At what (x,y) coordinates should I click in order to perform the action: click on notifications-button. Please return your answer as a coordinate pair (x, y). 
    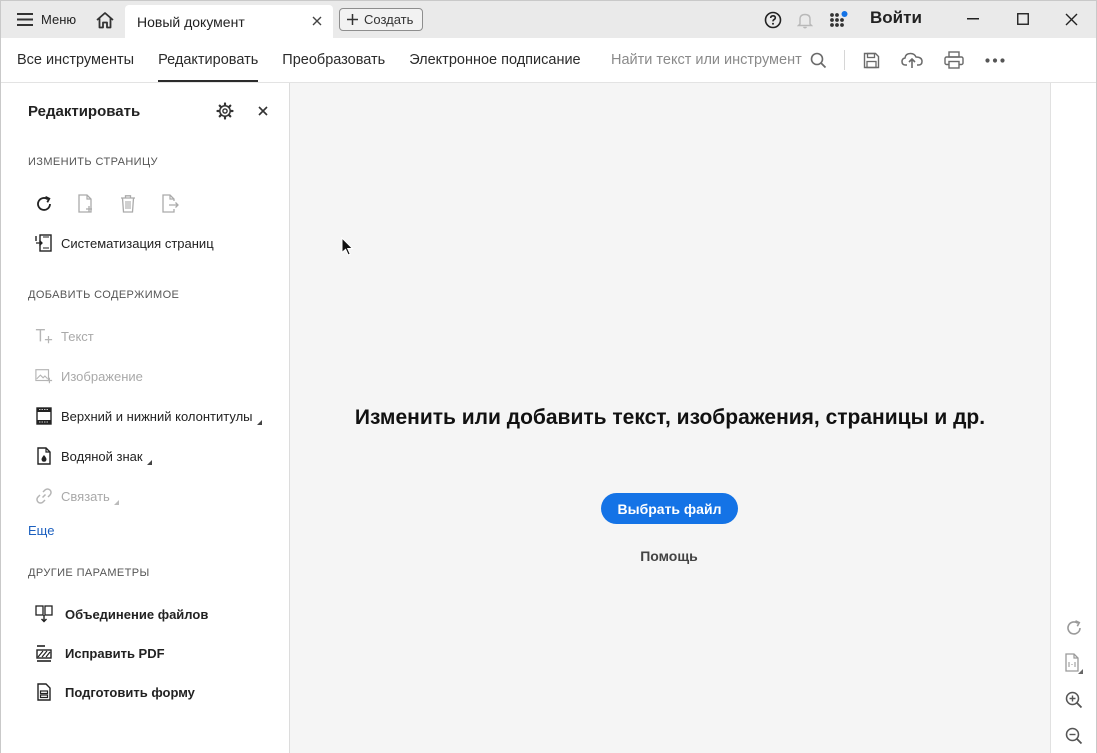
    Looking at the image, I should click on (805, 20).